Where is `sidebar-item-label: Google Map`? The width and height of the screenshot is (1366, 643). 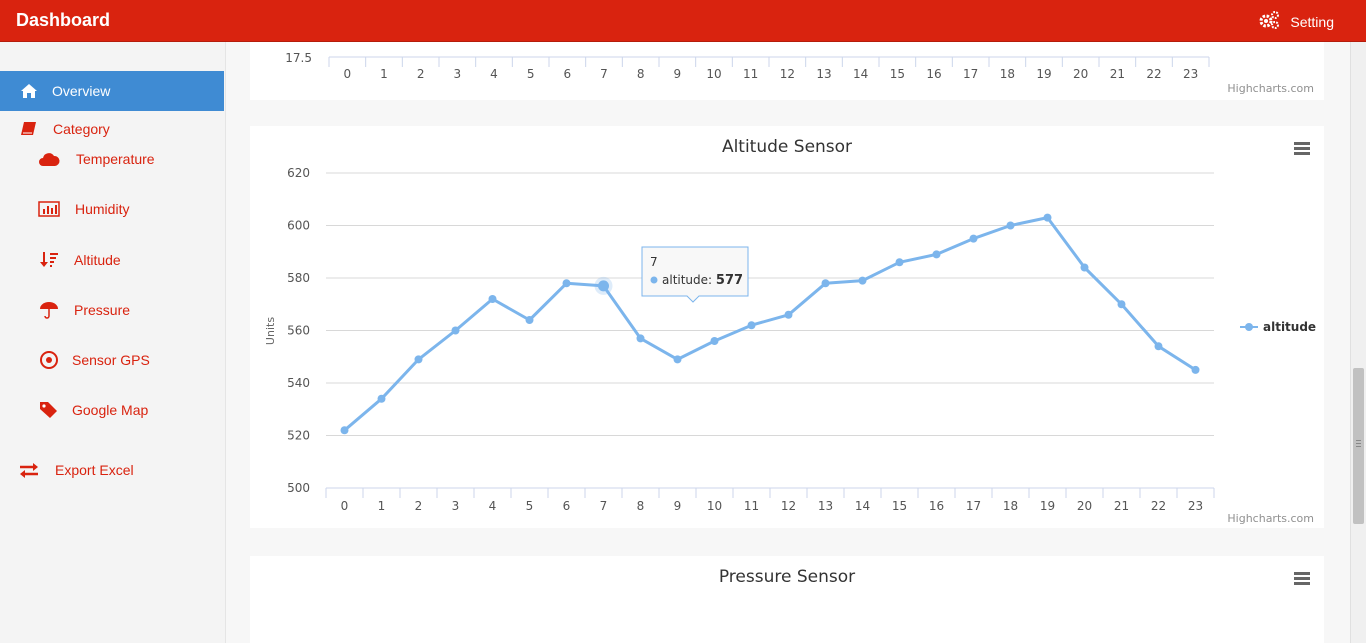
sidebar-item-label: Google Map is located at coordinates (110, 410).